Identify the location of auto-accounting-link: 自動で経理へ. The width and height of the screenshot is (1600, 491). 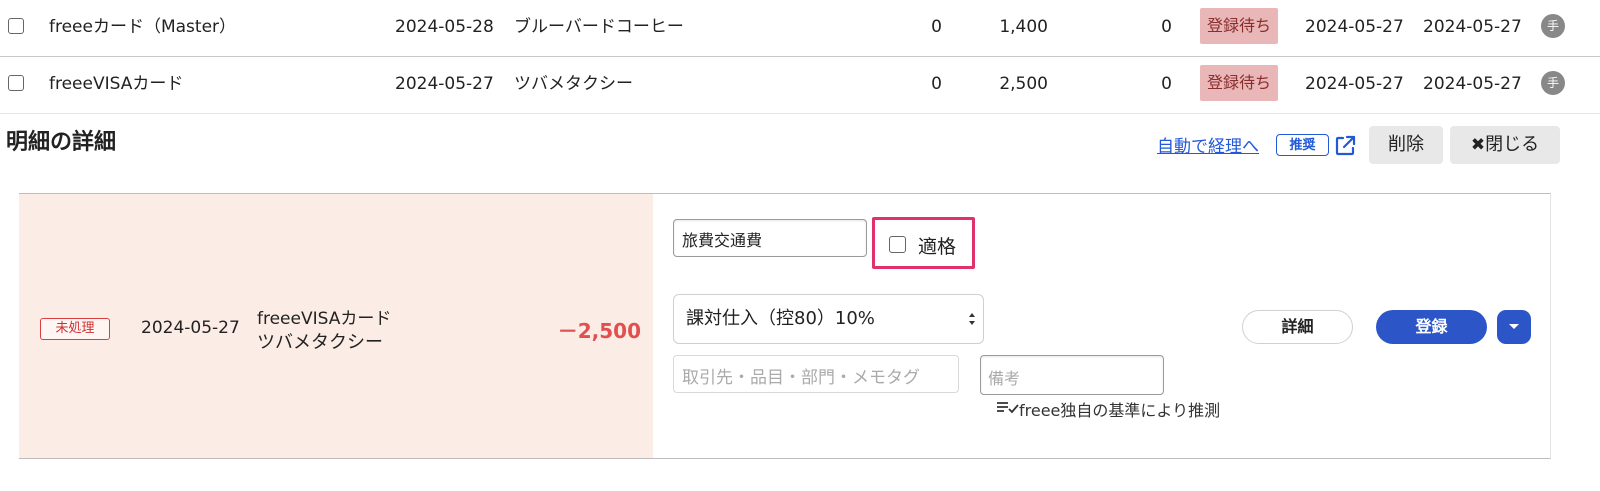
(1208, 144).